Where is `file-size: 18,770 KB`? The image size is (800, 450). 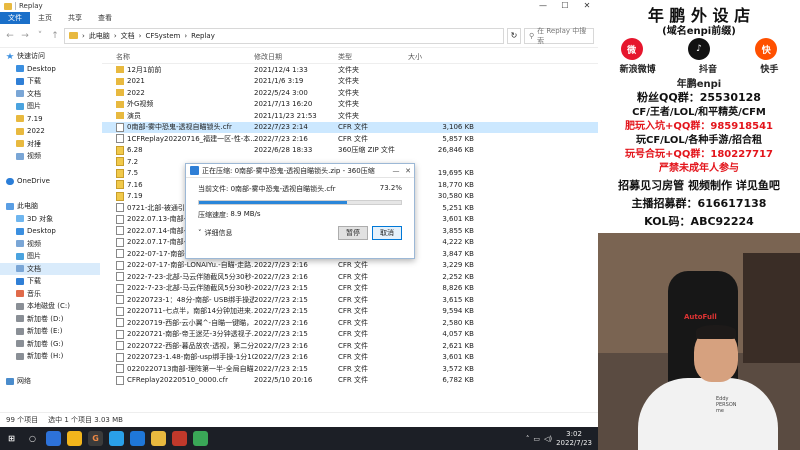 file-size: 18,770 KB is located at coordinates (455, 184).